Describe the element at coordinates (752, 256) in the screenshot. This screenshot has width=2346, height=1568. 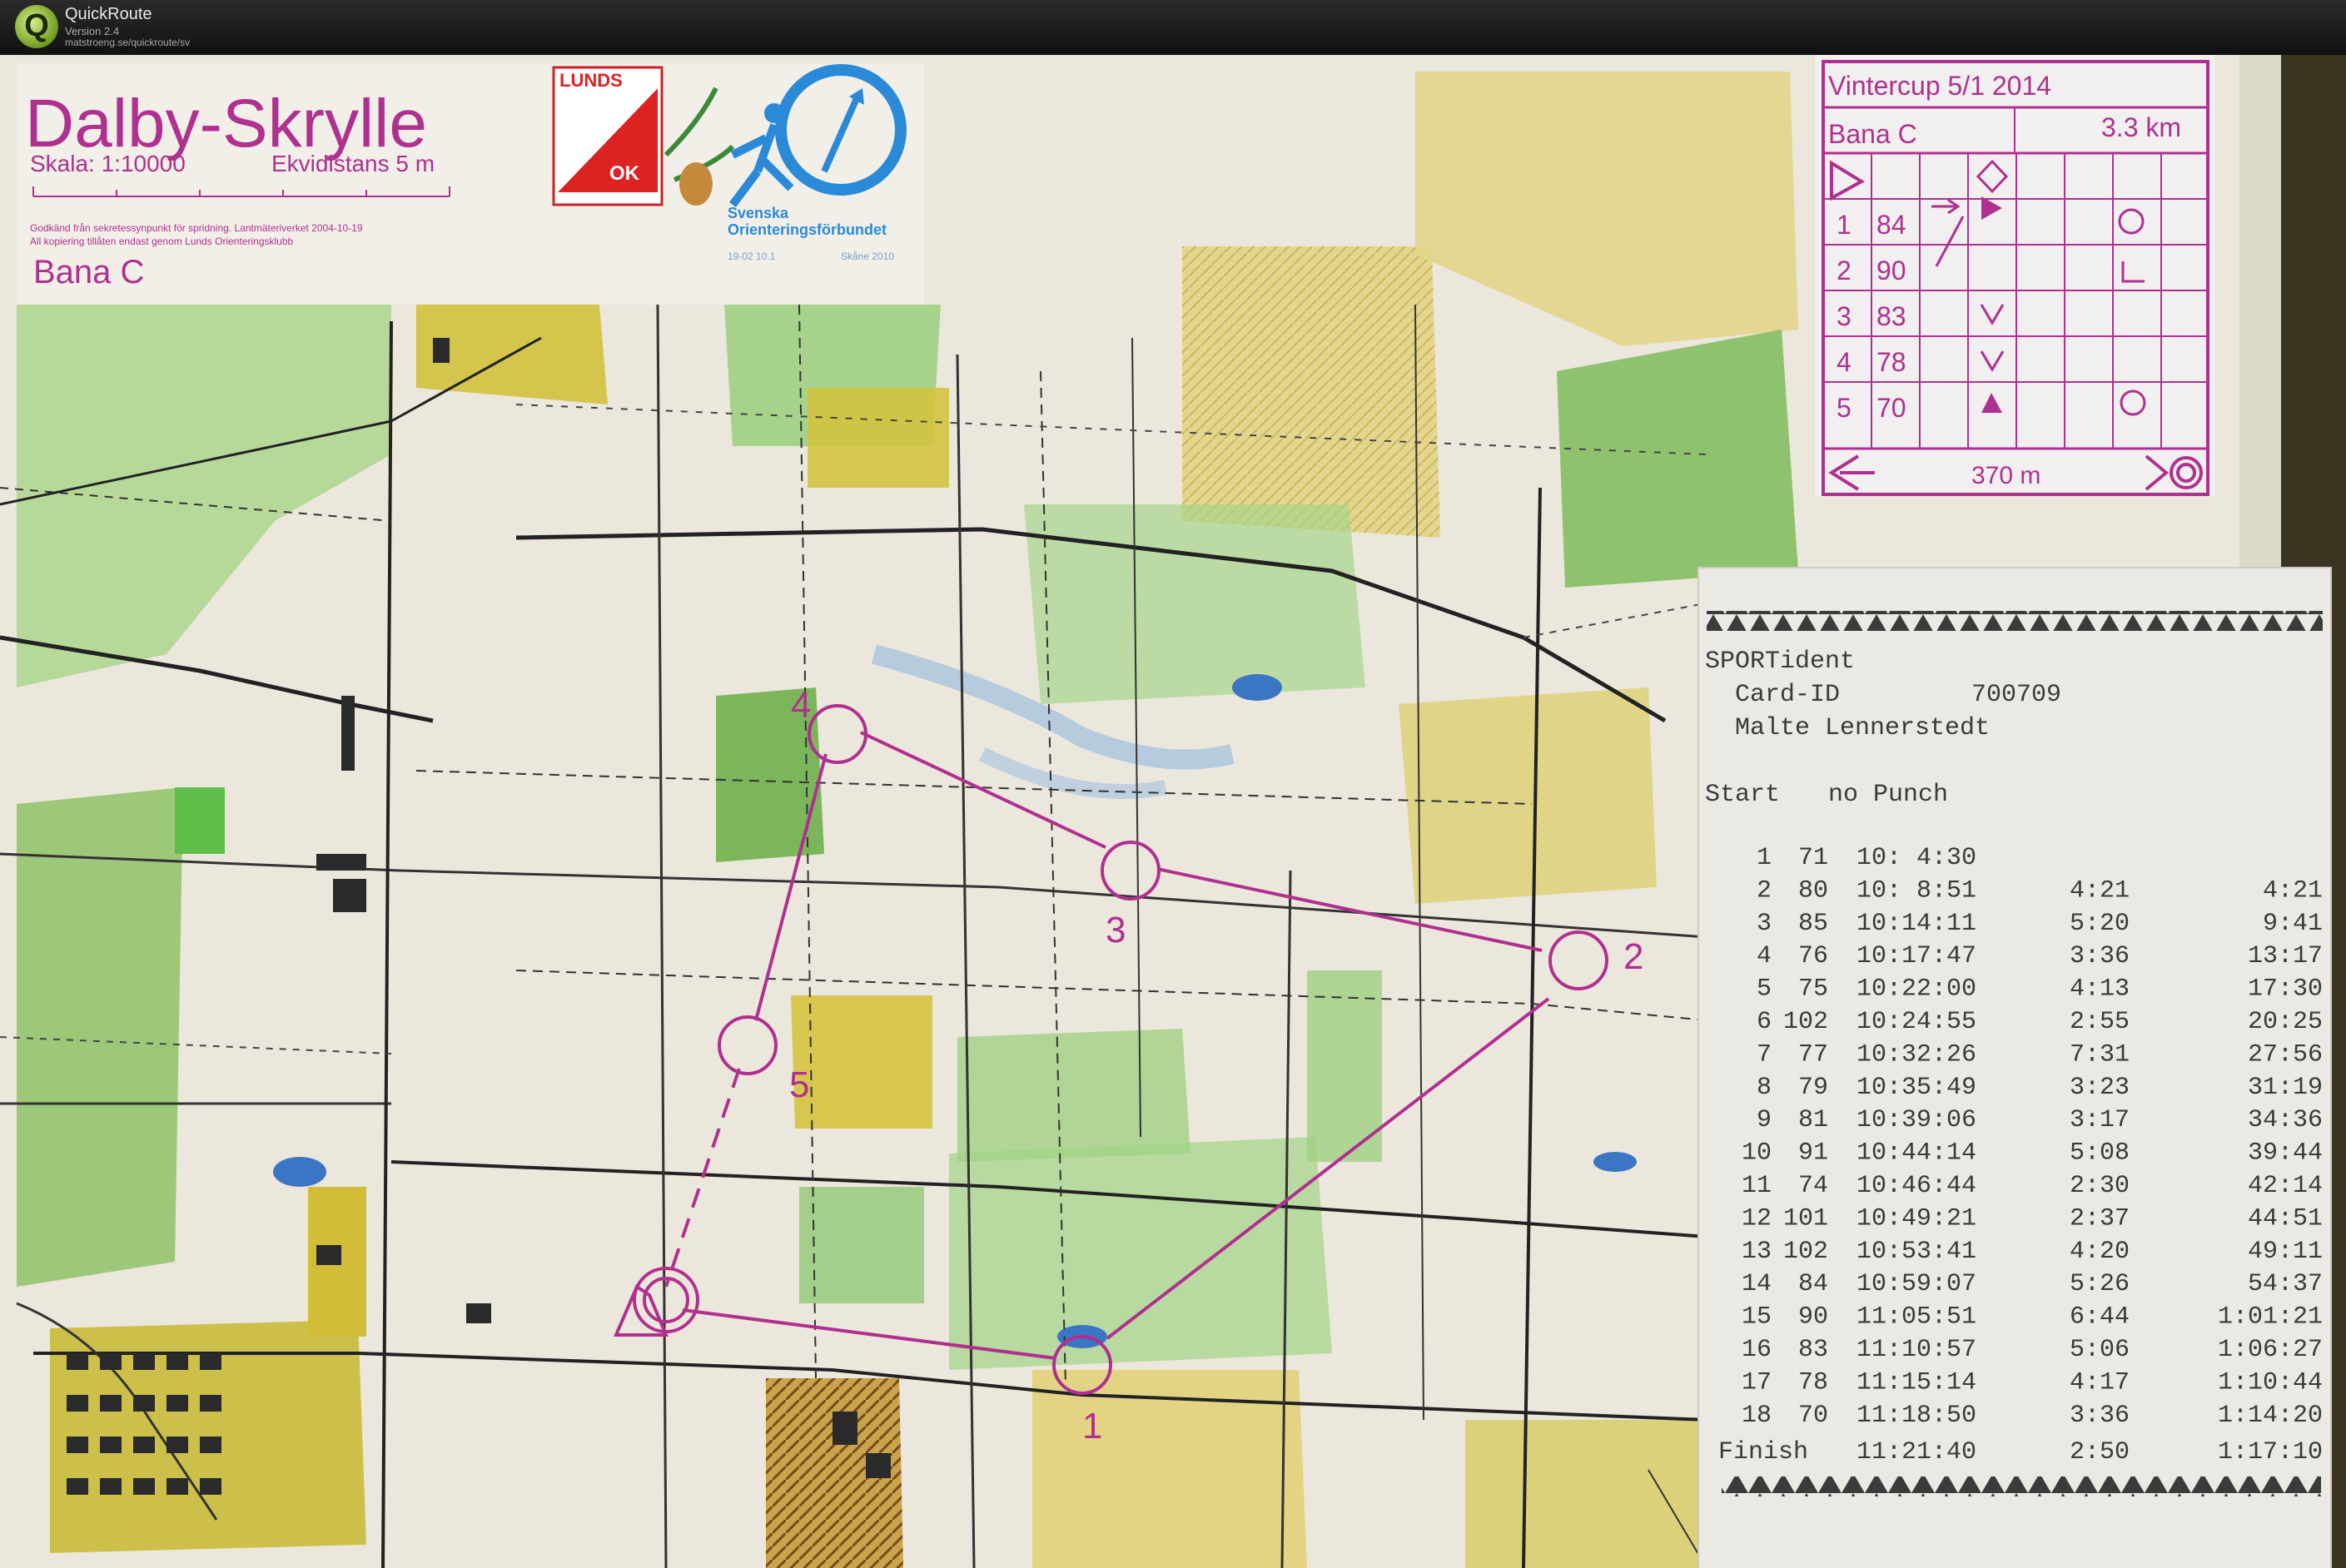
I see `map-edition-a: 19-02 10.1` at that location.